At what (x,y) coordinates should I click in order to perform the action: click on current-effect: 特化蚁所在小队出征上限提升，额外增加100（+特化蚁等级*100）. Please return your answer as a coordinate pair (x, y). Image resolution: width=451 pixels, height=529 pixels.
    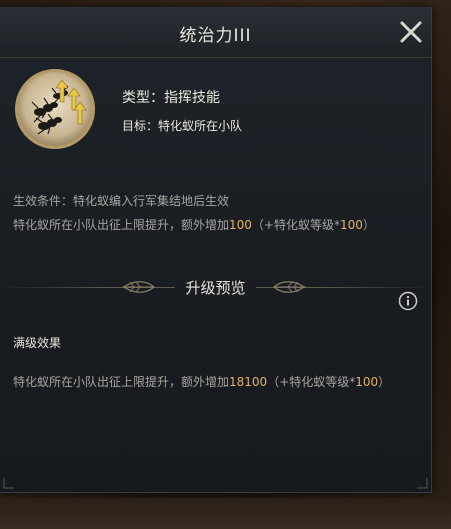
    Looking at the image, I should click on (194, 224).